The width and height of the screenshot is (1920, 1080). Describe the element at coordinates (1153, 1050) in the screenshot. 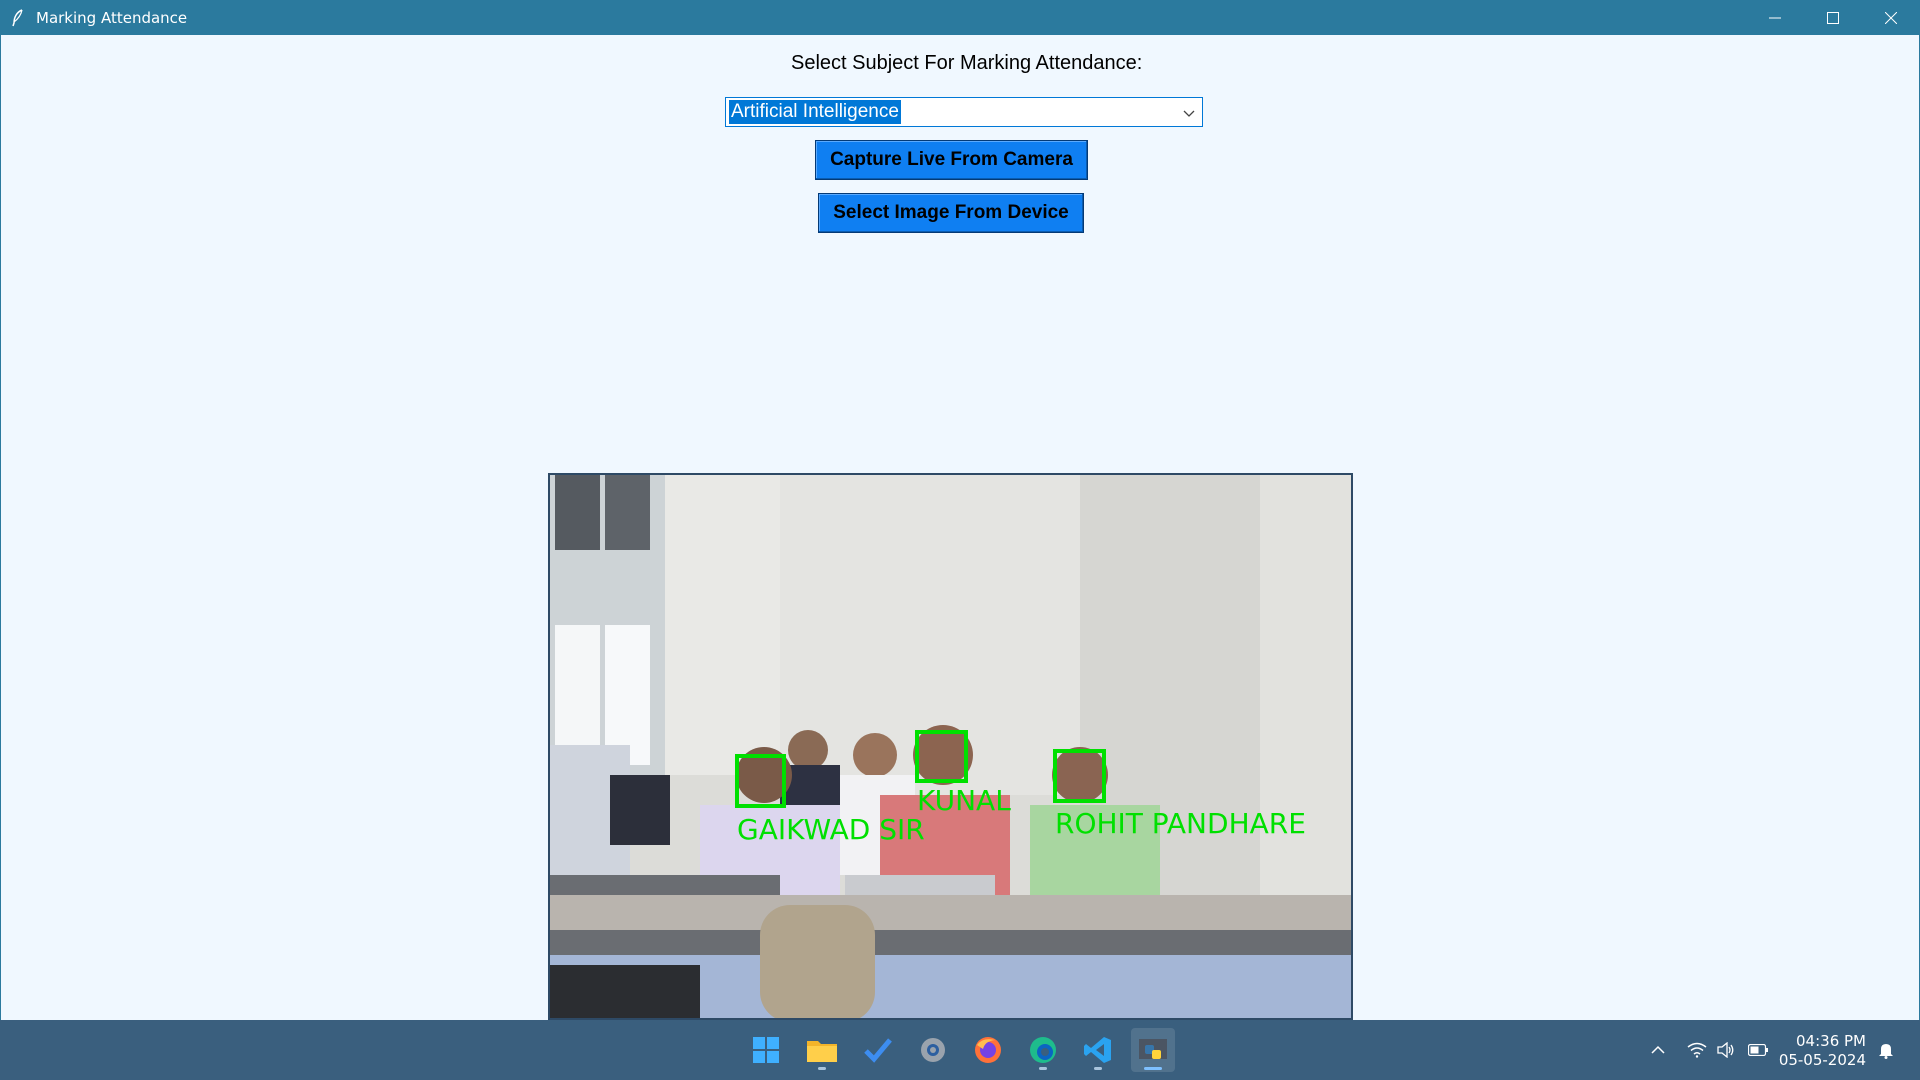

I see `python-icon` at that location.